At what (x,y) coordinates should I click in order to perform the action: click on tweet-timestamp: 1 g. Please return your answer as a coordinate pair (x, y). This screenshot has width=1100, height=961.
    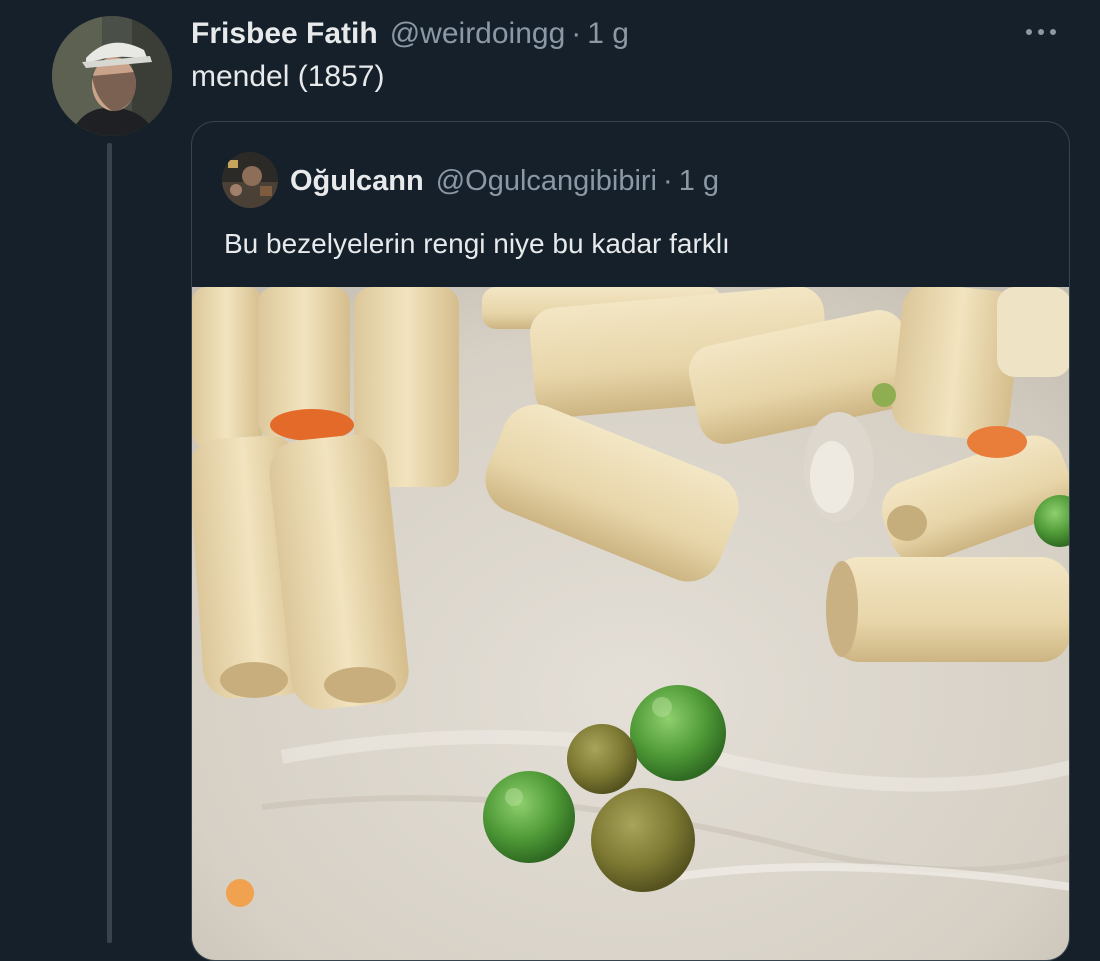
    Looking at the image, I should click on (608, 34).